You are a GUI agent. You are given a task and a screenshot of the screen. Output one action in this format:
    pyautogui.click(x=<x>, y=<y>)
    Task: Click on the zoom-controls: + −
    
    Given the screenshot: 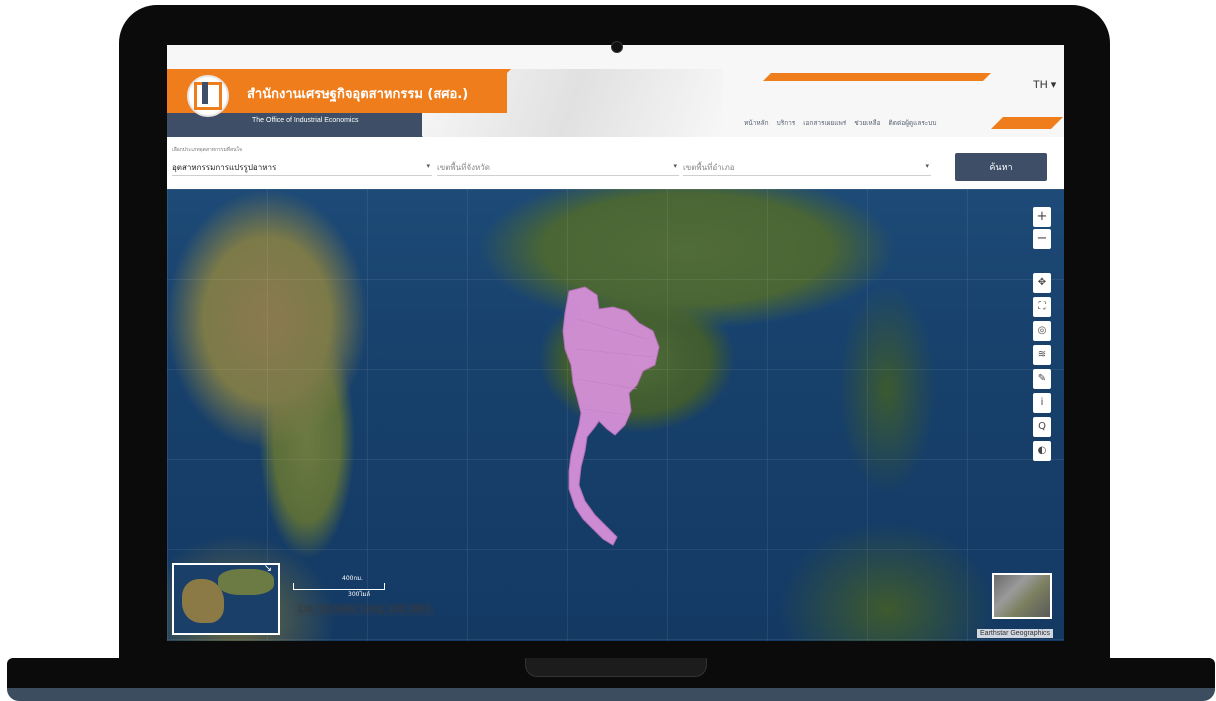 What is the action you would take?
    pyautogui.click(x=1042, y=228)
    